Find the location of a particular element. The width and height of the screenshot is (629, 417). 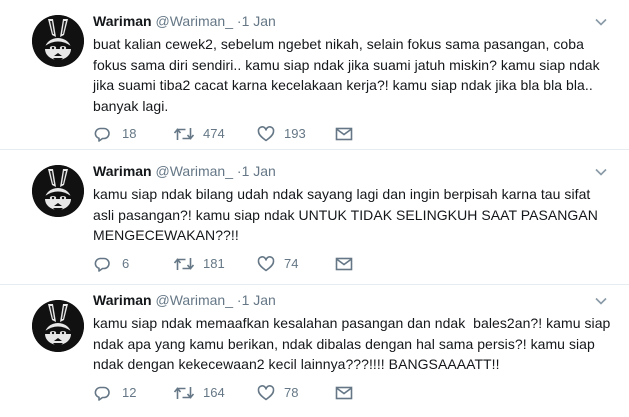

tweet-text-line: MENGECEWAKAN??!! is located at coordinates (166, 235).